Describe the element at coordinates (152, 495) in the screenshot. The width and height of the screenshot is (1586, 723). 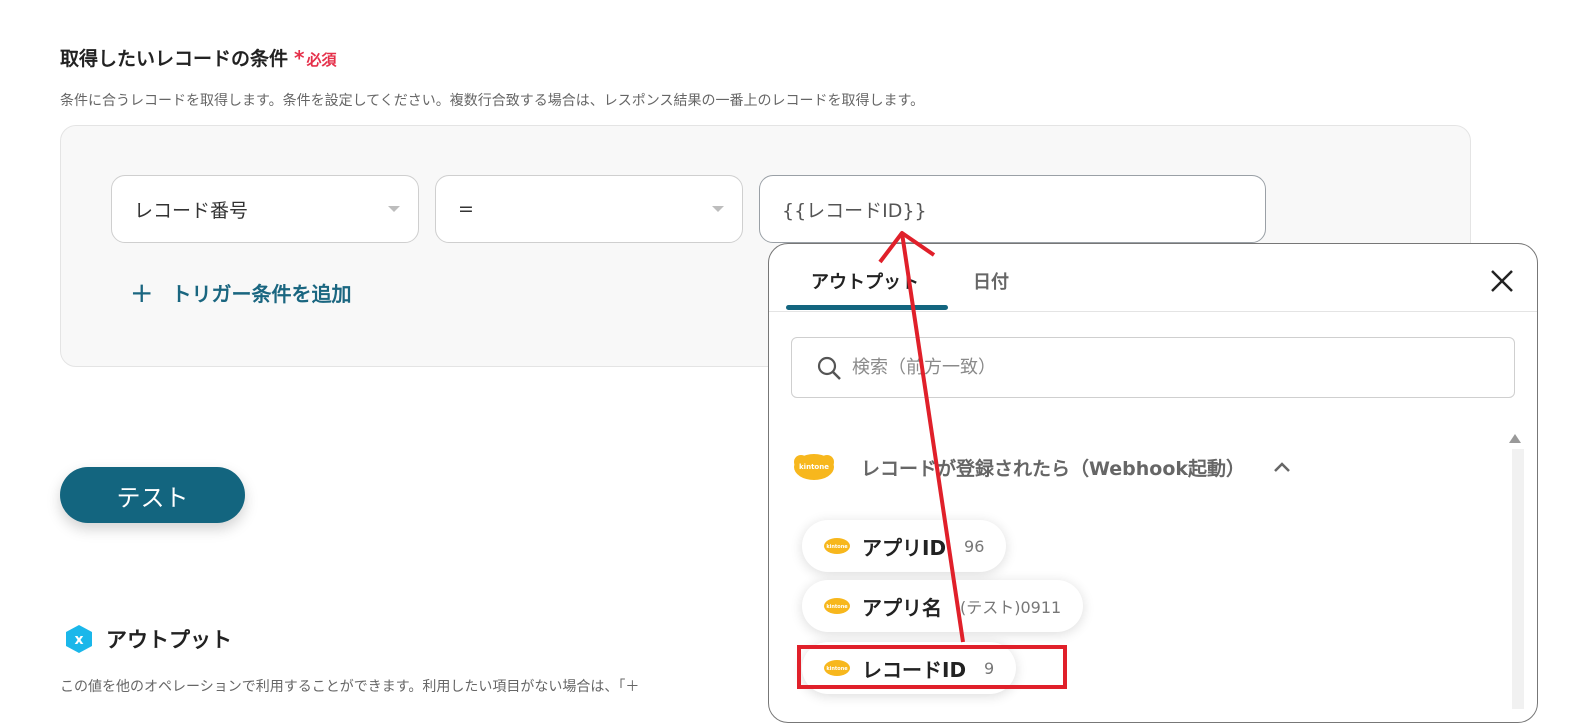
I see `test-button: テスト` at that location.